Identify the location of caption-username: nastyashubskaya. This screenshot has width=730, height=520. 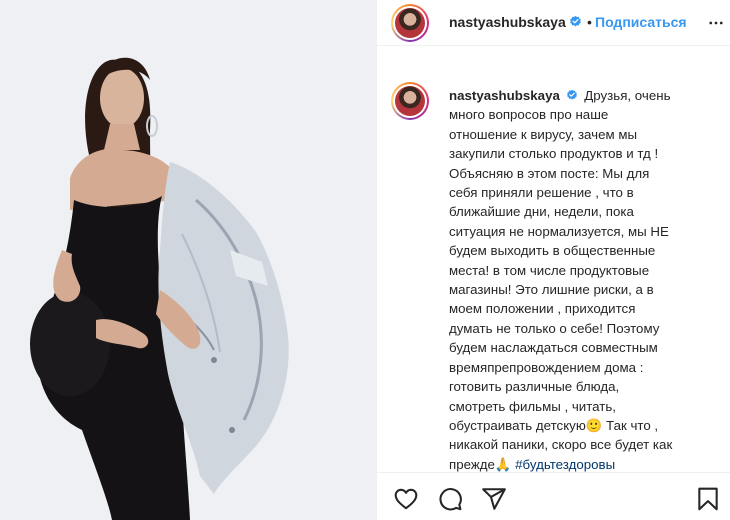
(504, 95).